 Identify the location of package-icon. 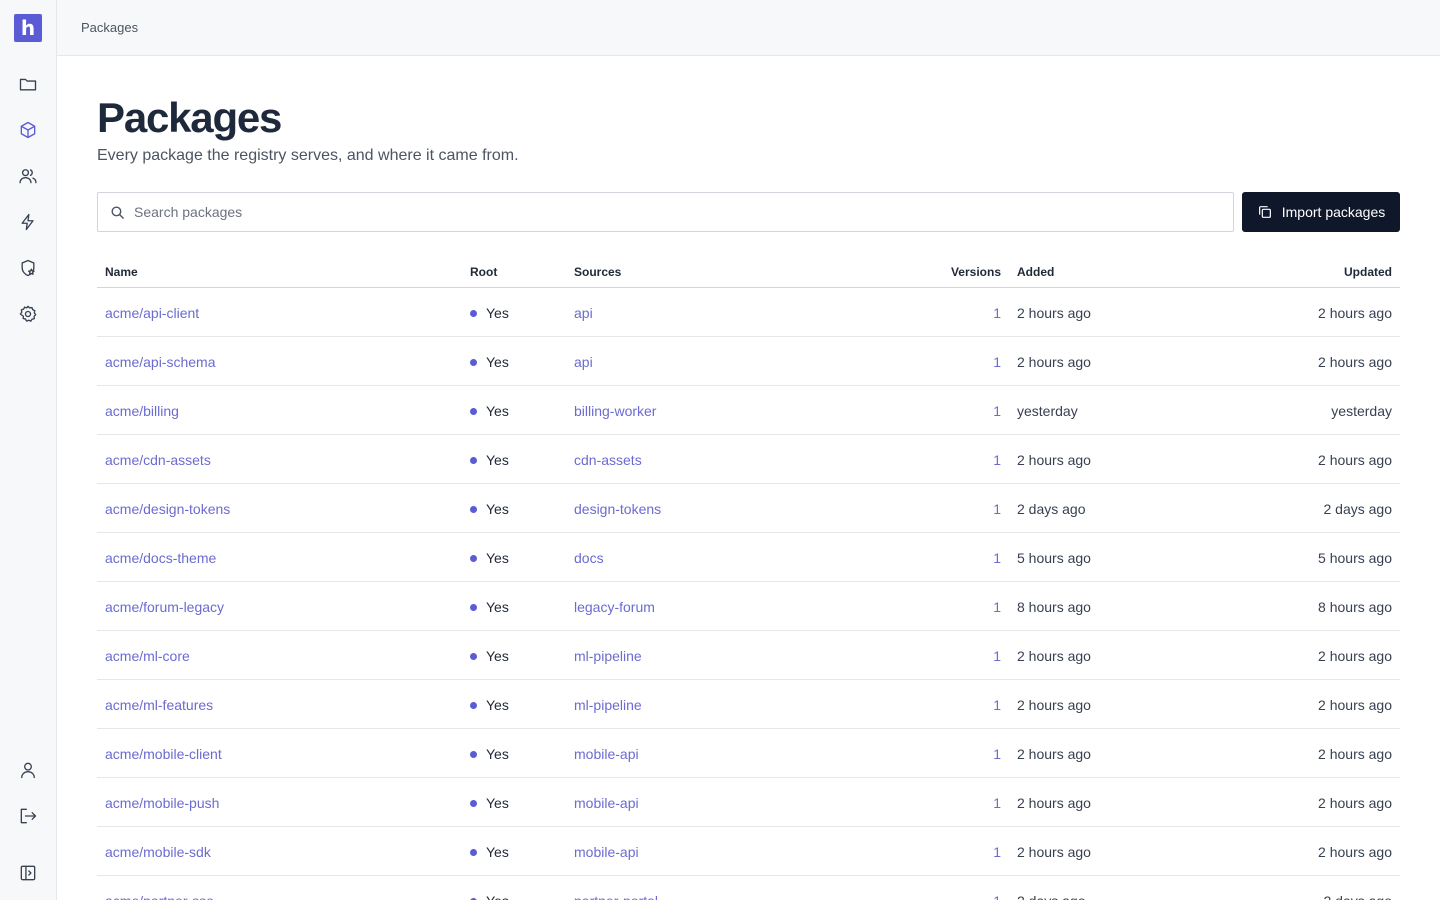
(28, 130).